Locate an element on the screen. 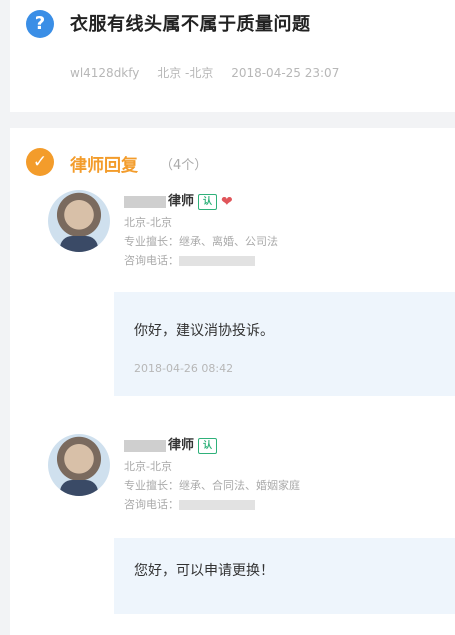  lawyer-name: 律师认 is located at coordinates (171, 444).